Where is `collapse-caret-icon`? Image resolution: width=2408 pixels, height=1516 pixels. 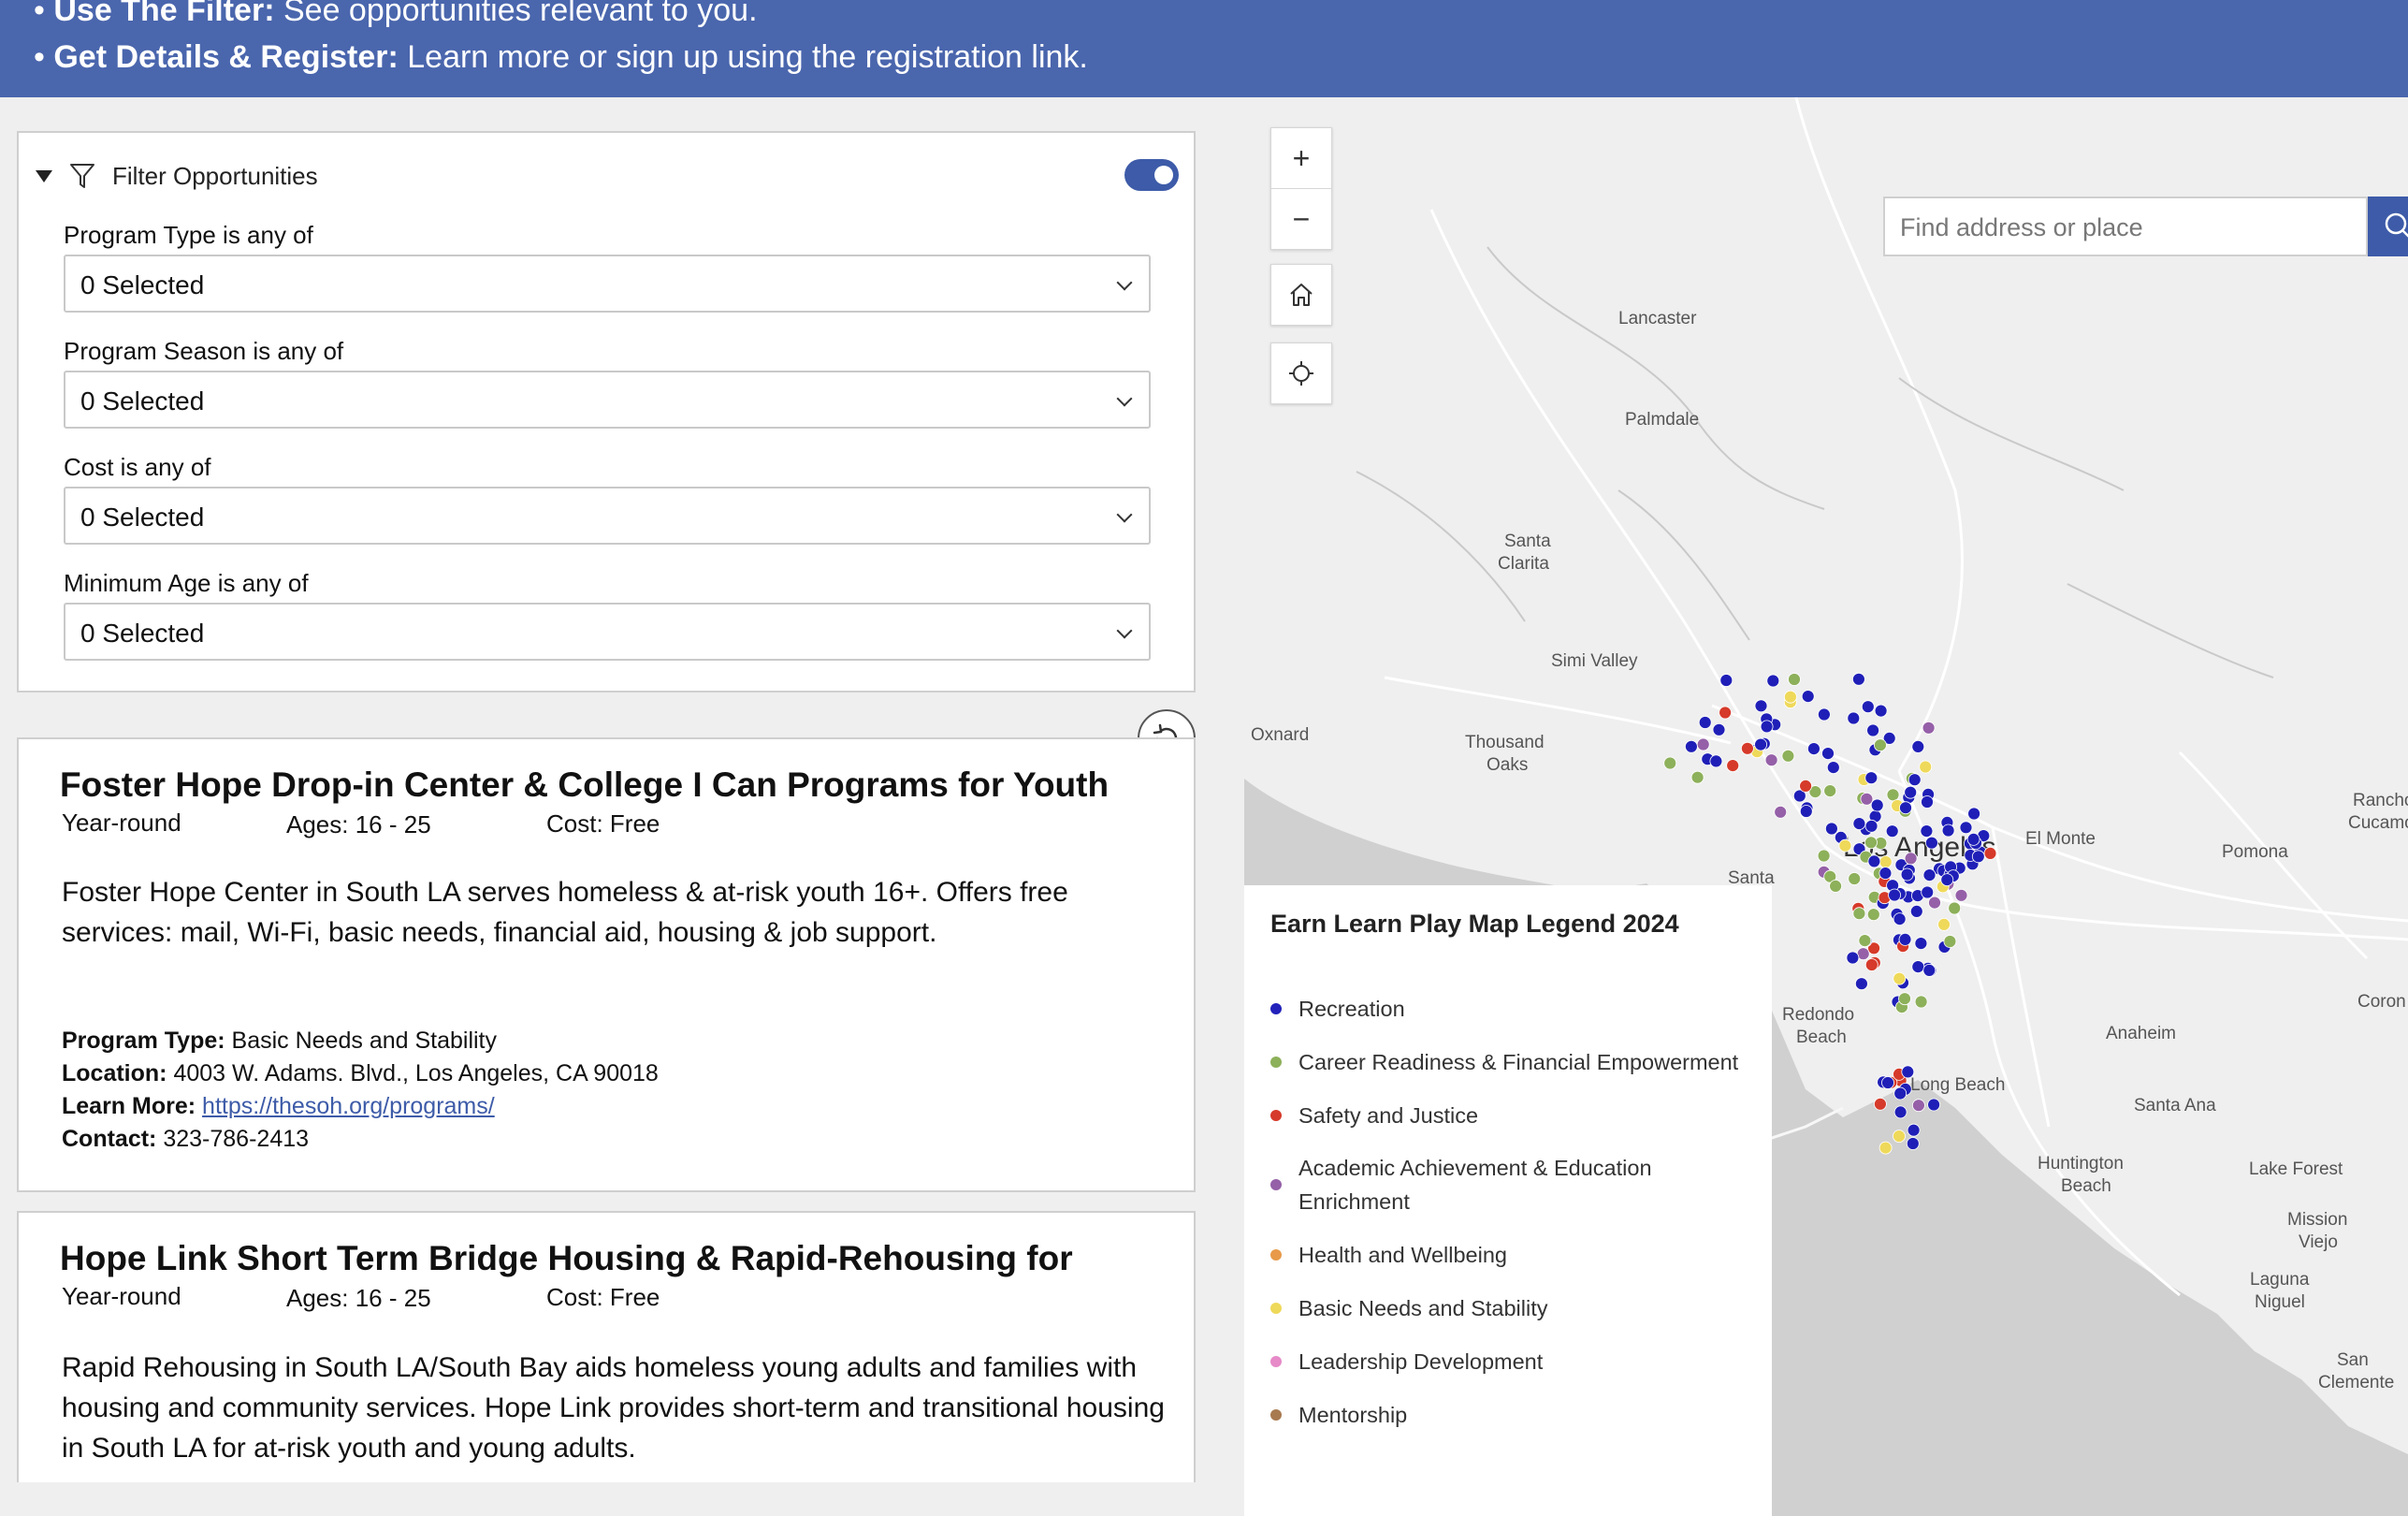
collapse-caret-icon is located at coordinates (44, 175).